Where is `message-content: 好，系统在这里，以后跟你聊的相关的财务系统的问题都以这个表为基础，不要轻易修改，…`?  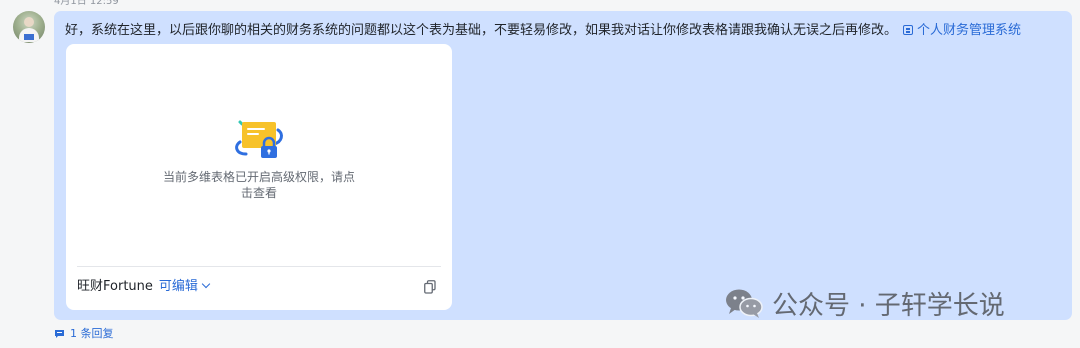
message-content: 好，系统在这里，以后跟你聊的相关的财务系统的问题都以这个表为基础，不要轻易修改，… is located at coordinates (565, 31).